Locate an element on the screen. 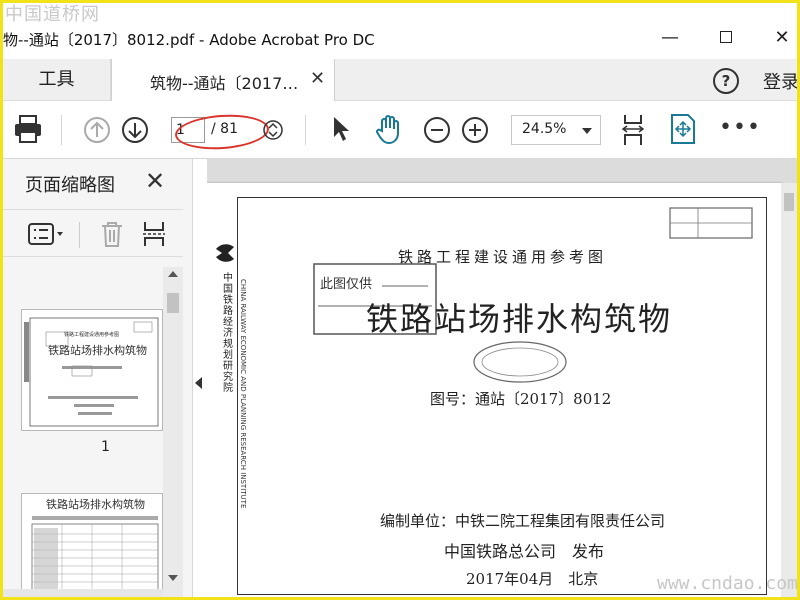 The width and height of the screenshot is (800, 600). maximize-icon is located at coordinates (726, 37).